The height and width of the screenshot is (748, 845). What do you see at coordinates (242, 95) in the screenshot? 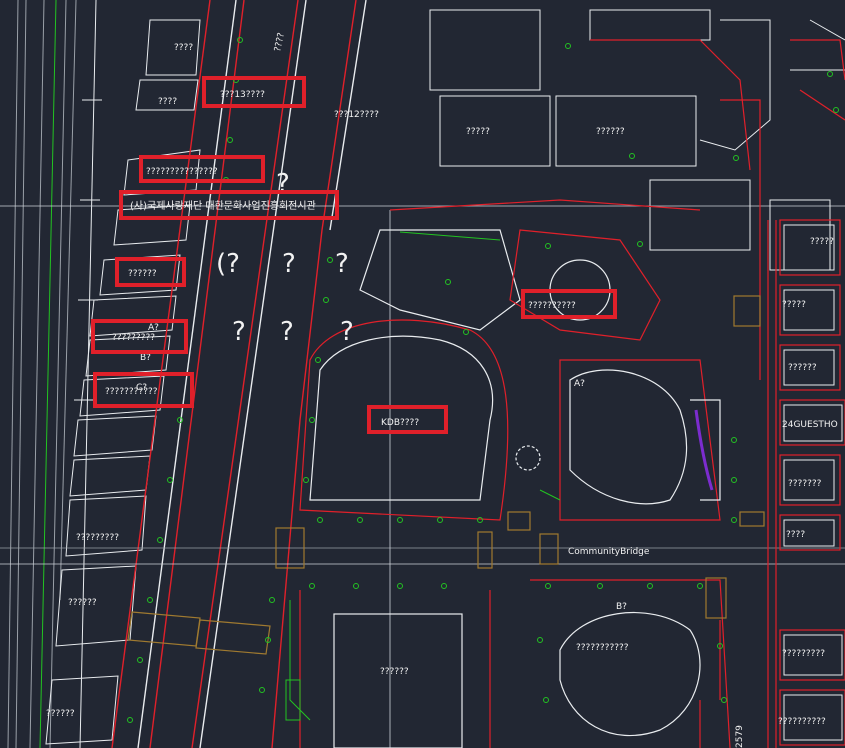
I see `highlight-label-1: ???13????` at bounding box center [242, 95].